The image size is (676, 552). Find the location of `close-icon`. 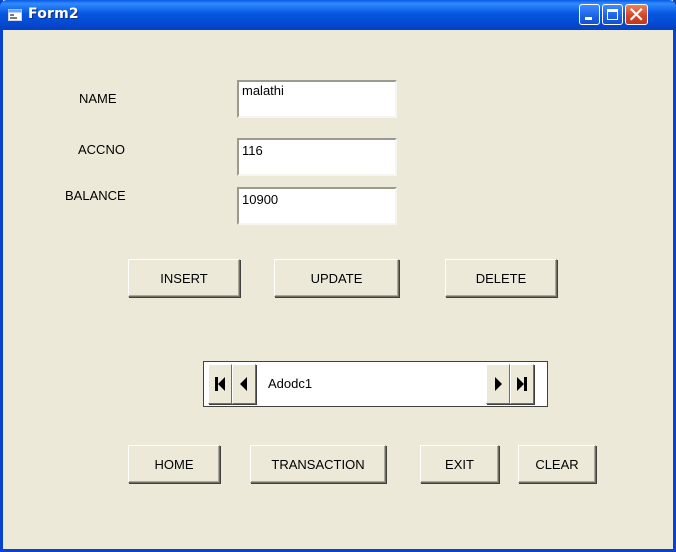

close-icon is located at coordinates (636, 14).